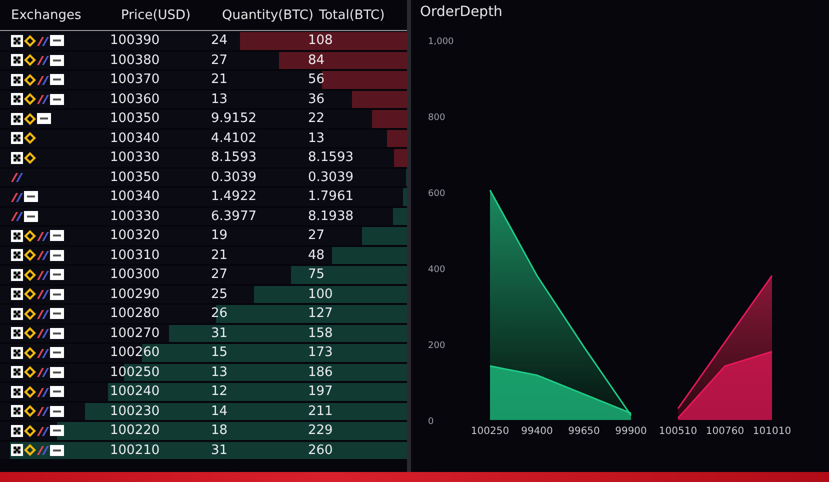 This screenshot has height=482, width=829. What do you see at coordinates (220, 411) in the screenshot?
I see `quantity-cell-text: 14` at bounding box center [220, 411].